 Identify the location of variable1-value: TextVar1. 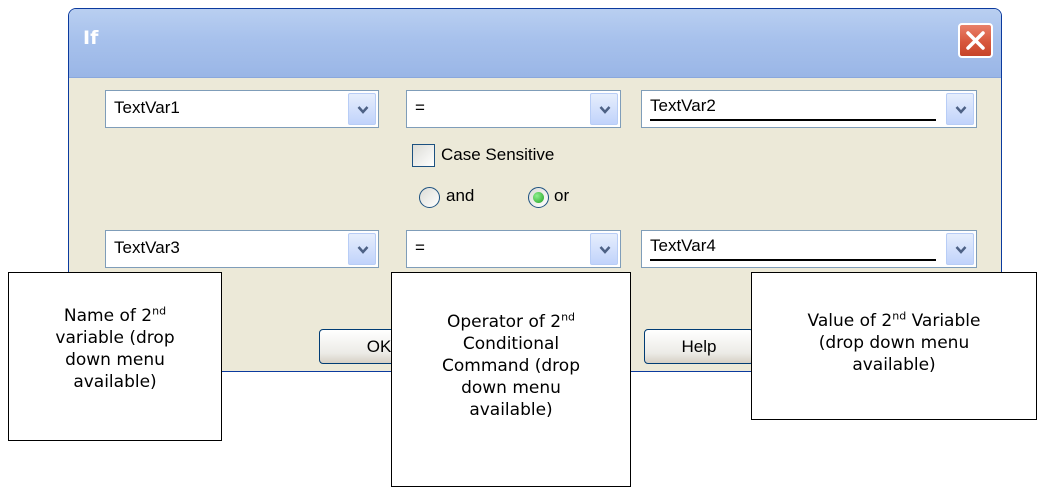
(147, 107).